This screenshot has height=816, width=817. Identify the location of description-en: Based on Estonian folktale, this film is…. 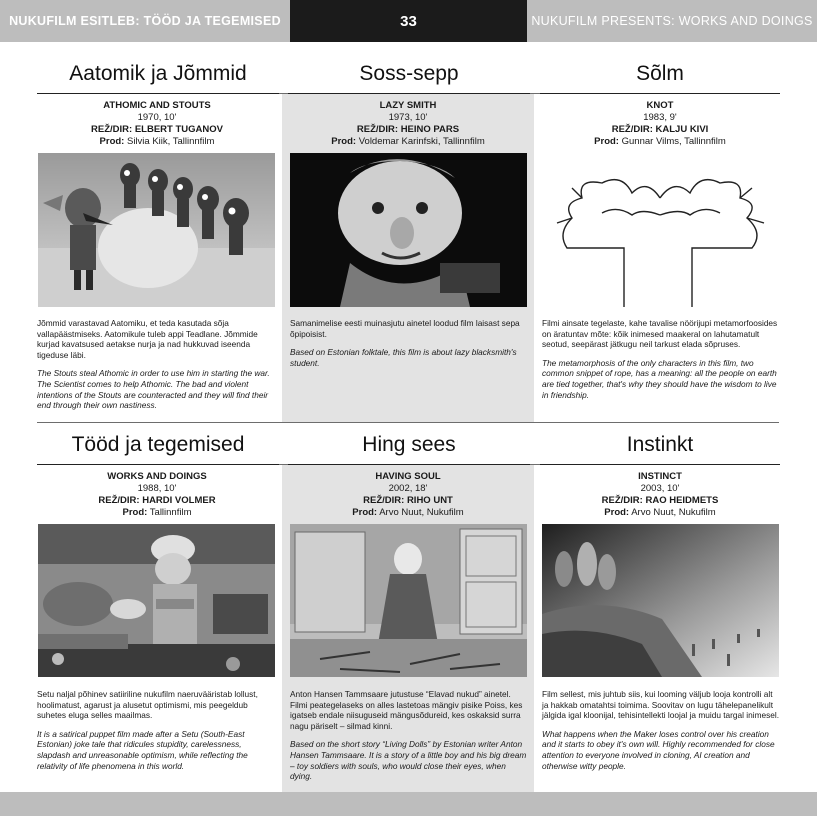
(403, 357).